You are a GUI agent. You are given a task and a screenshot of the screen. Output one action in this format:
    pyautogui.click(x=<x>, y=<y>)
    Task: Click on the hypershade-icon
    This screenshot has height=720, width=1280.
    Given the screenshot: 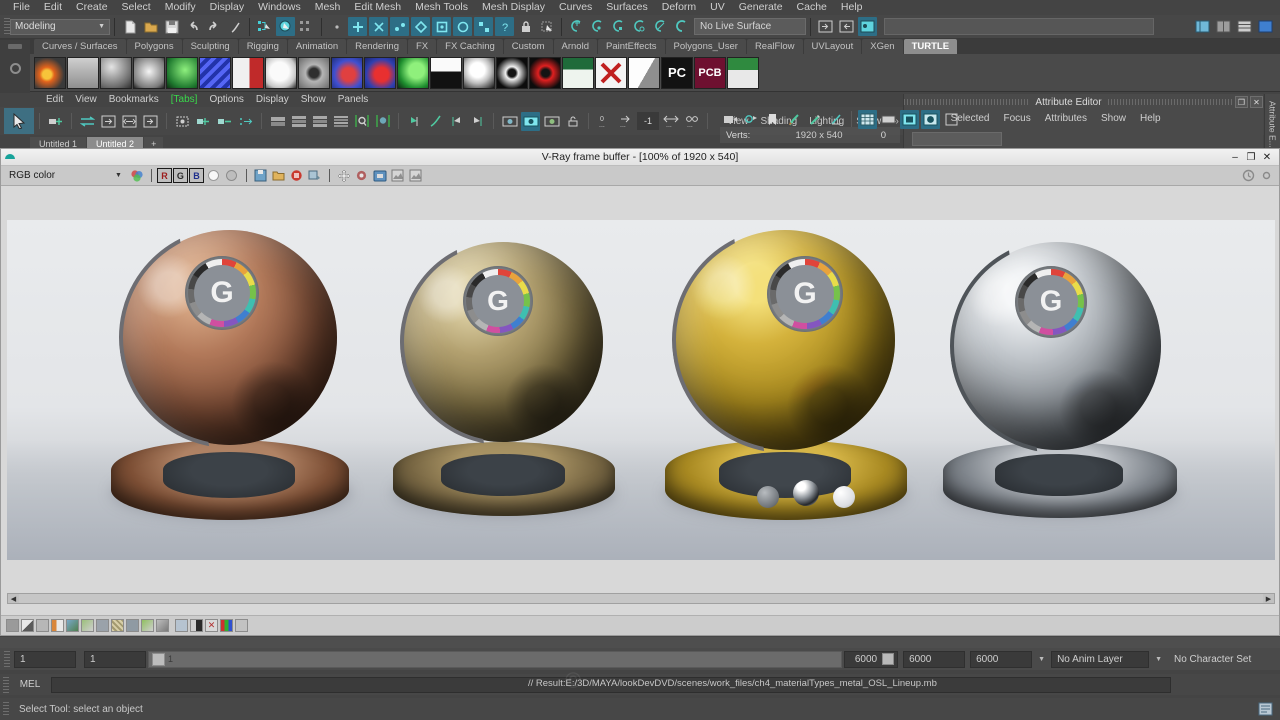 What is the action you would take?
    pyautogui.click(x=382, y=121)
    